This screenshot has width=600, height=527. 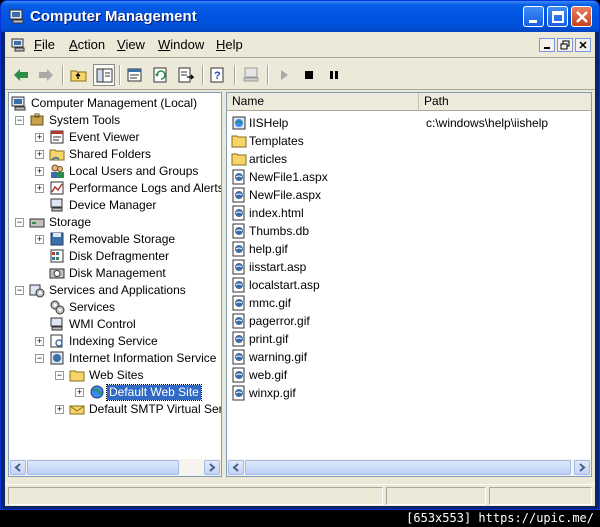 I want to click on forward-button, so click(x=46, y=75).